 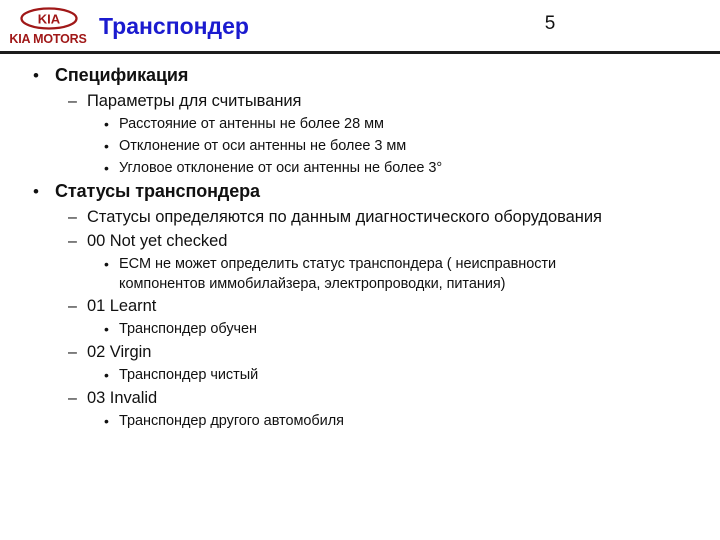 What do you see at coordinates (157, 241) in the screenshot?
I see `list-item-label: 00 Not yet checked` at bounding box center [157, 241].